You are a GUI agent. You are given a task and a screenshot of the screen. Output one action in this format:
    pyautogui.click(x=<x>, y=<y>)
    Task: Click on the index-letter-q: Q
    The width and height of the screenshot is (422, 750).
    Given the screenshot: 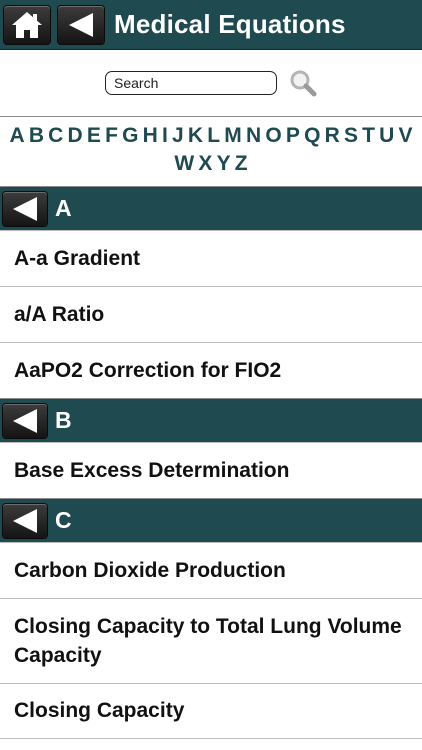 What is the action you would take?
    pyautogui.click(x=312, y=136)
    